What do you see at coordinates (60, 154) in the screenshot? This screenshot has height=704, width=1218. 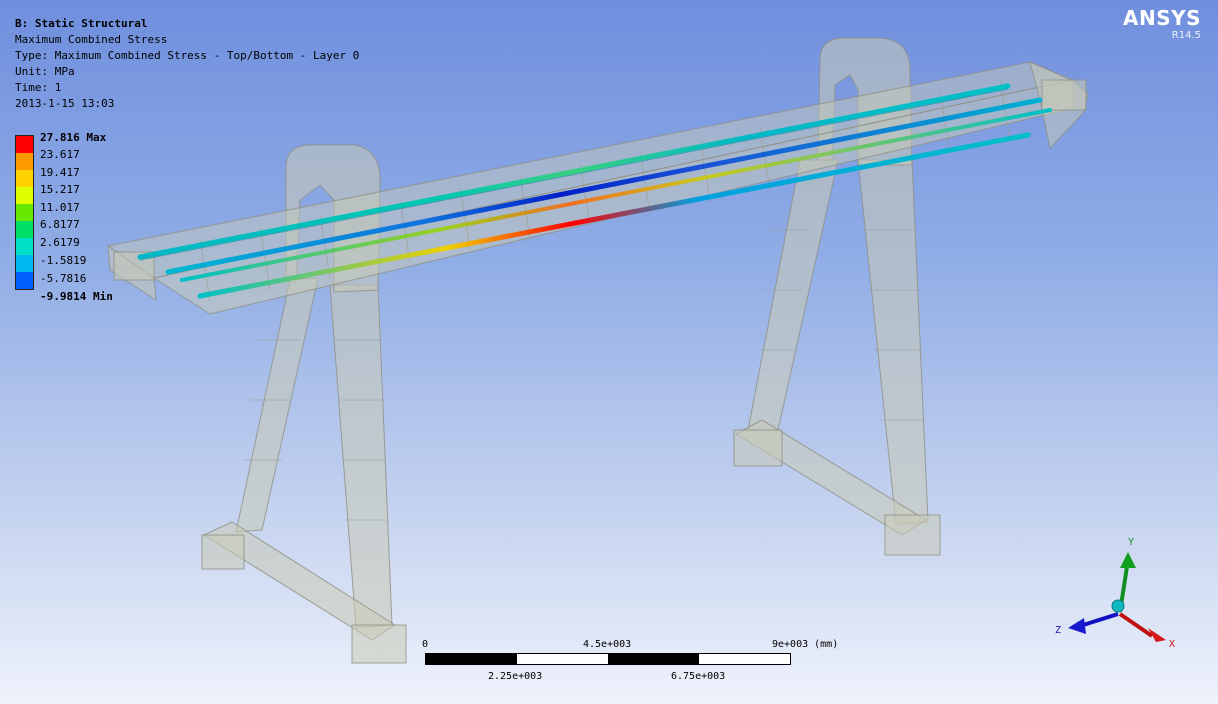 I see `legend-label: 23.617` at bounding box center [60, 154].